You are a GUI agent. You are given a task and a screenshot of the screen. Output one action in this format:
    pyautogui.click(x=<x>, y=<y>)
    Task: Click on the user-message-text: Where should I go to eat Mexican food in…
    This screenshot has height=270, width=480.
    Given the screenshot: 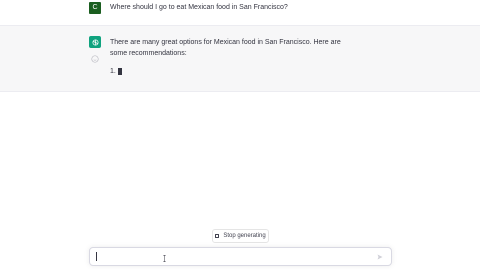 What is the action you would take?
    pyautogui.click(x=199, y=7)
    